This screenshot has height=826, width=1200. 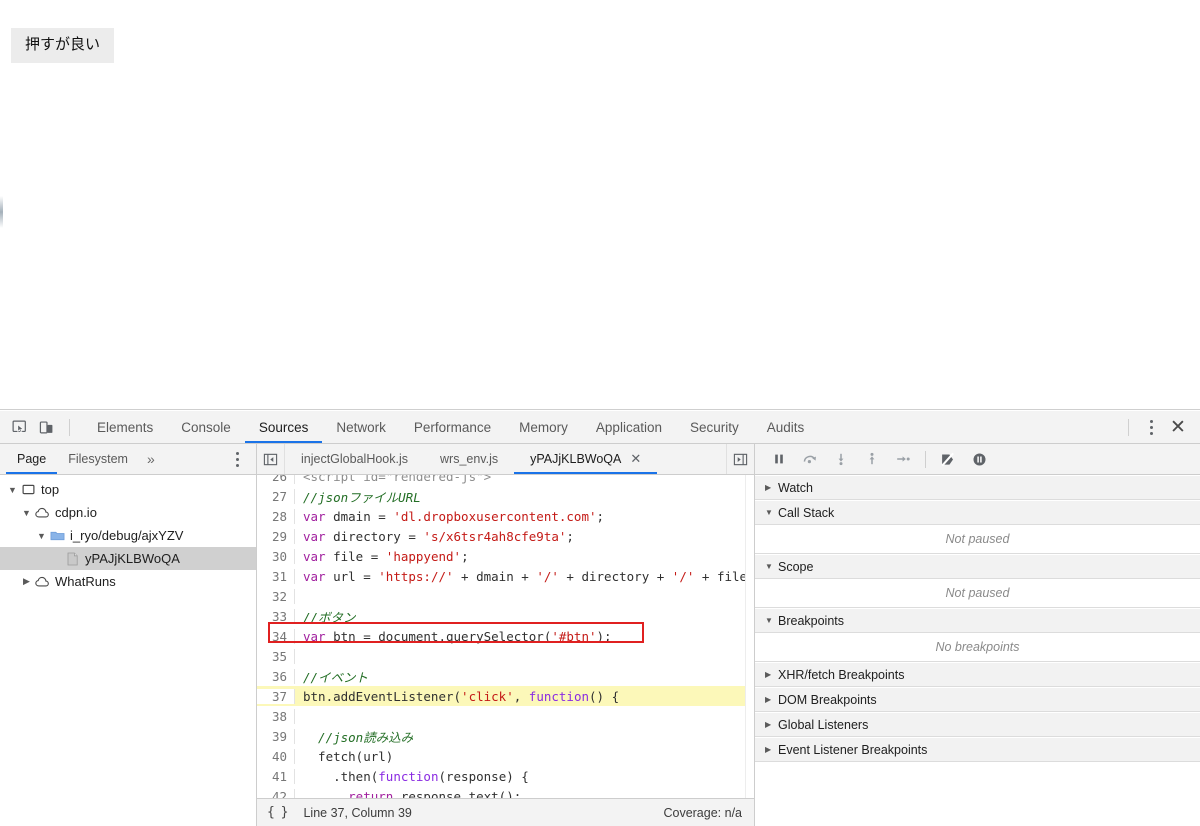 What do you see at coordinates (276, 776) in the screenshot?
I see `line-number: 41` at bounding box center [276, 776].